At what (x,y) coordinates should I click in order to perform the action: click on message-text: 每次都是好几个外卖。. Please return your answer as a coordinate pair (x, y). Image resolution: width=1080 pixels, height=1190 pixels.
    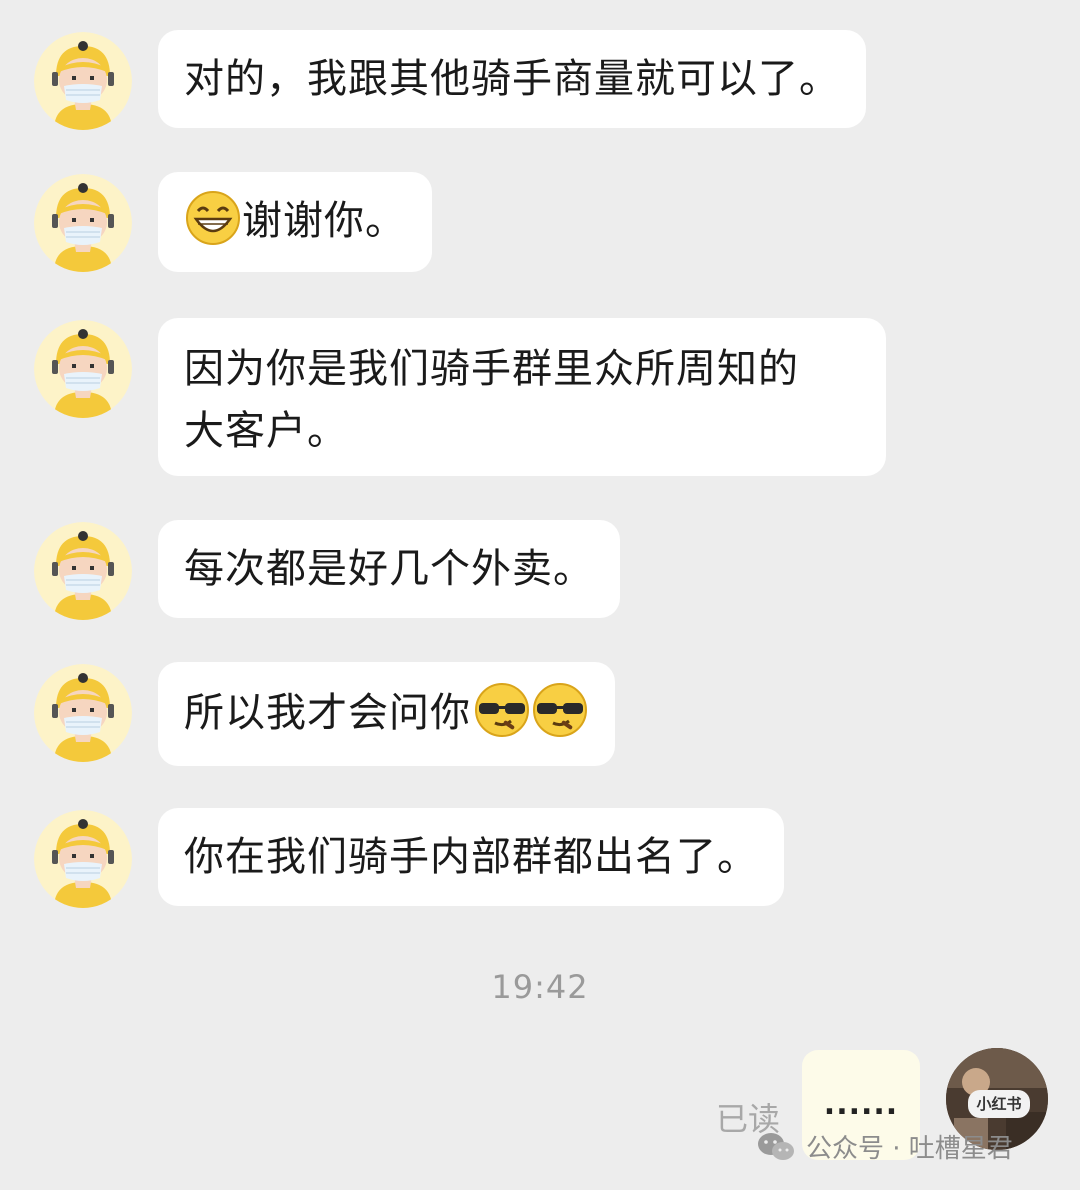
    Looking at the image, I should click on (389, 569).